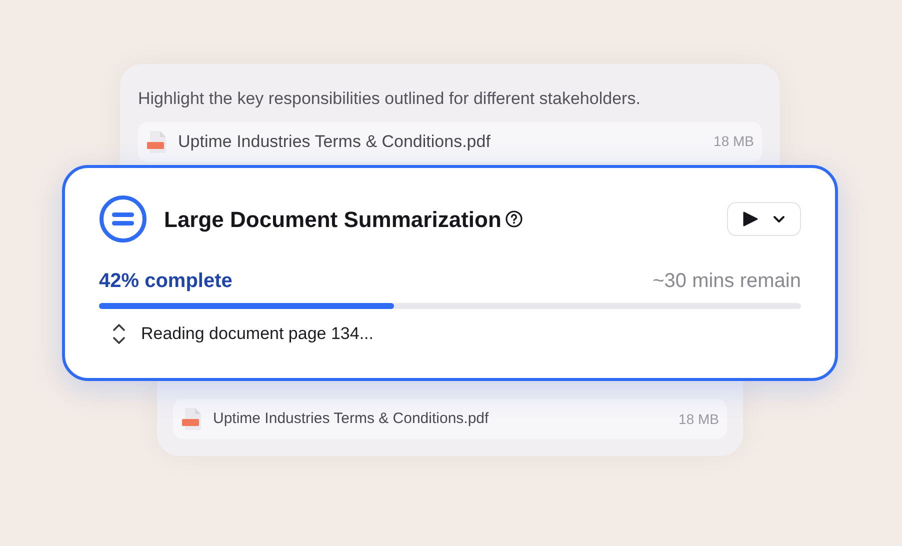 Image resolution: width=902 pixels, height=546 pixels. Describe the element at coordinates (764, 219) in the screenshot. I see `run-dropdown-button` at that location.